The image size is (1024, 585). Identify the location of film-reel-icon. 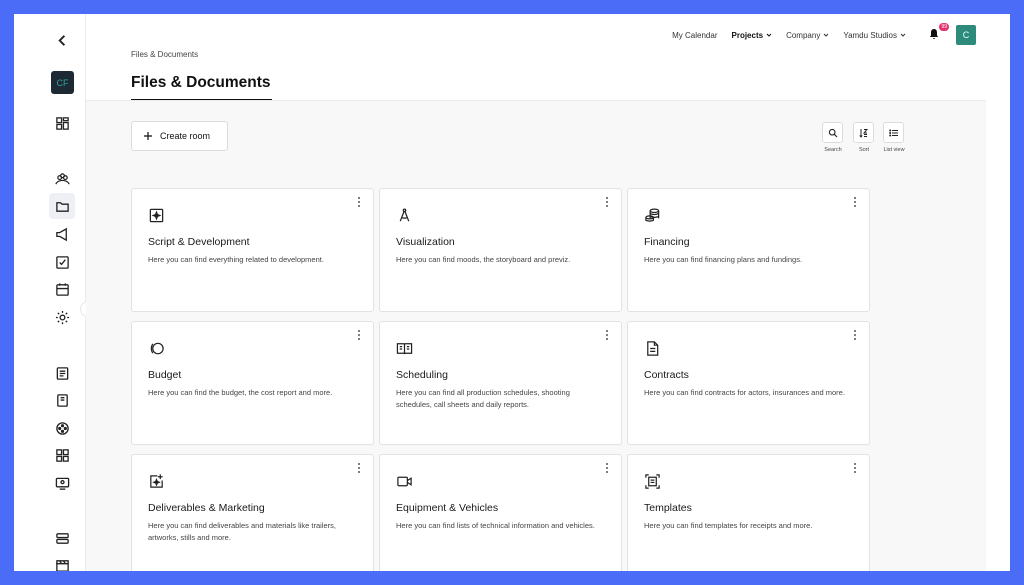
(62, 428).